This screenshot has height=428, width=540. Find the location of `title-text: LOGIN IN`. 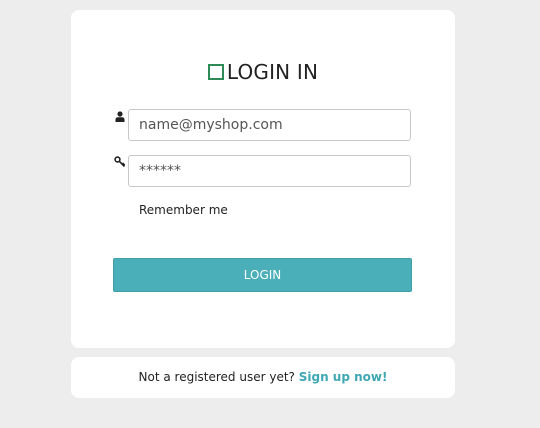

title-text: LOGIN IN is located at coordinates (272, 72).